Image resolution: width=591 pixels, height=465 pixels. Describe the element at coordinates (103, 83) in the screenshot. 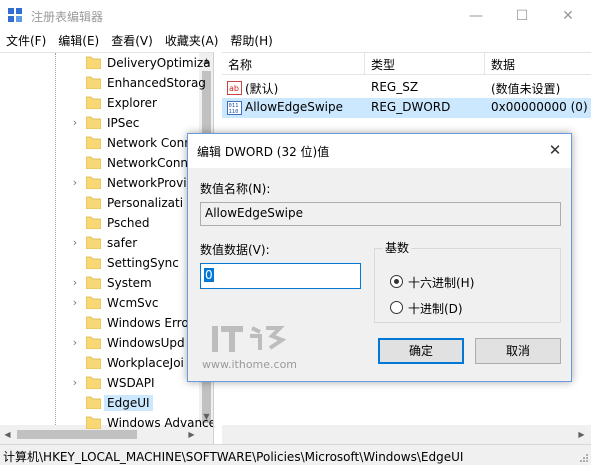

I see `tree-item: EnhancedStorag` at that location.